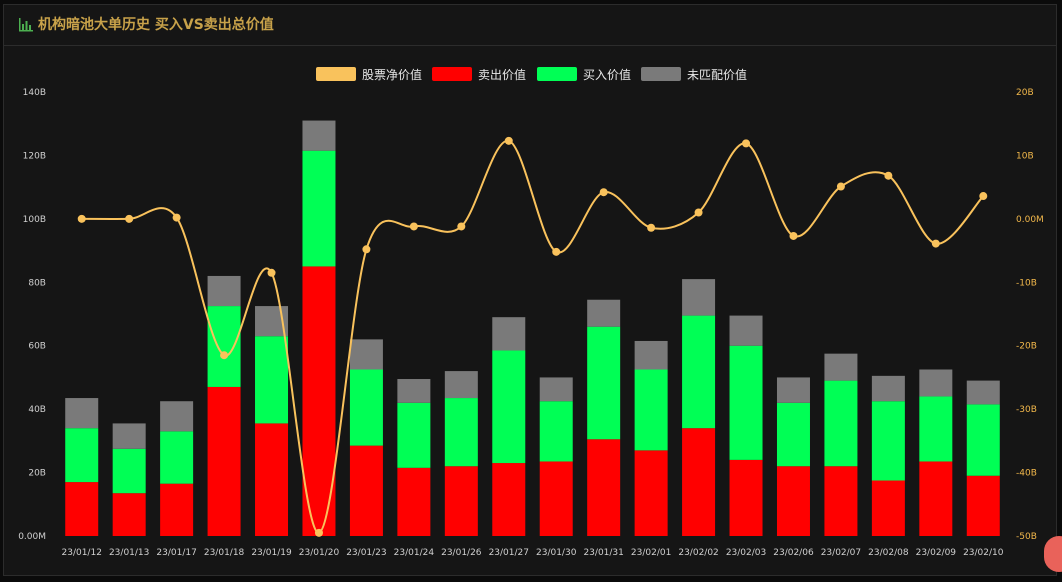 This screenshot has height=582, width=1062. I want to click on x-tick-label: 23/01/17, so click(176, 553).